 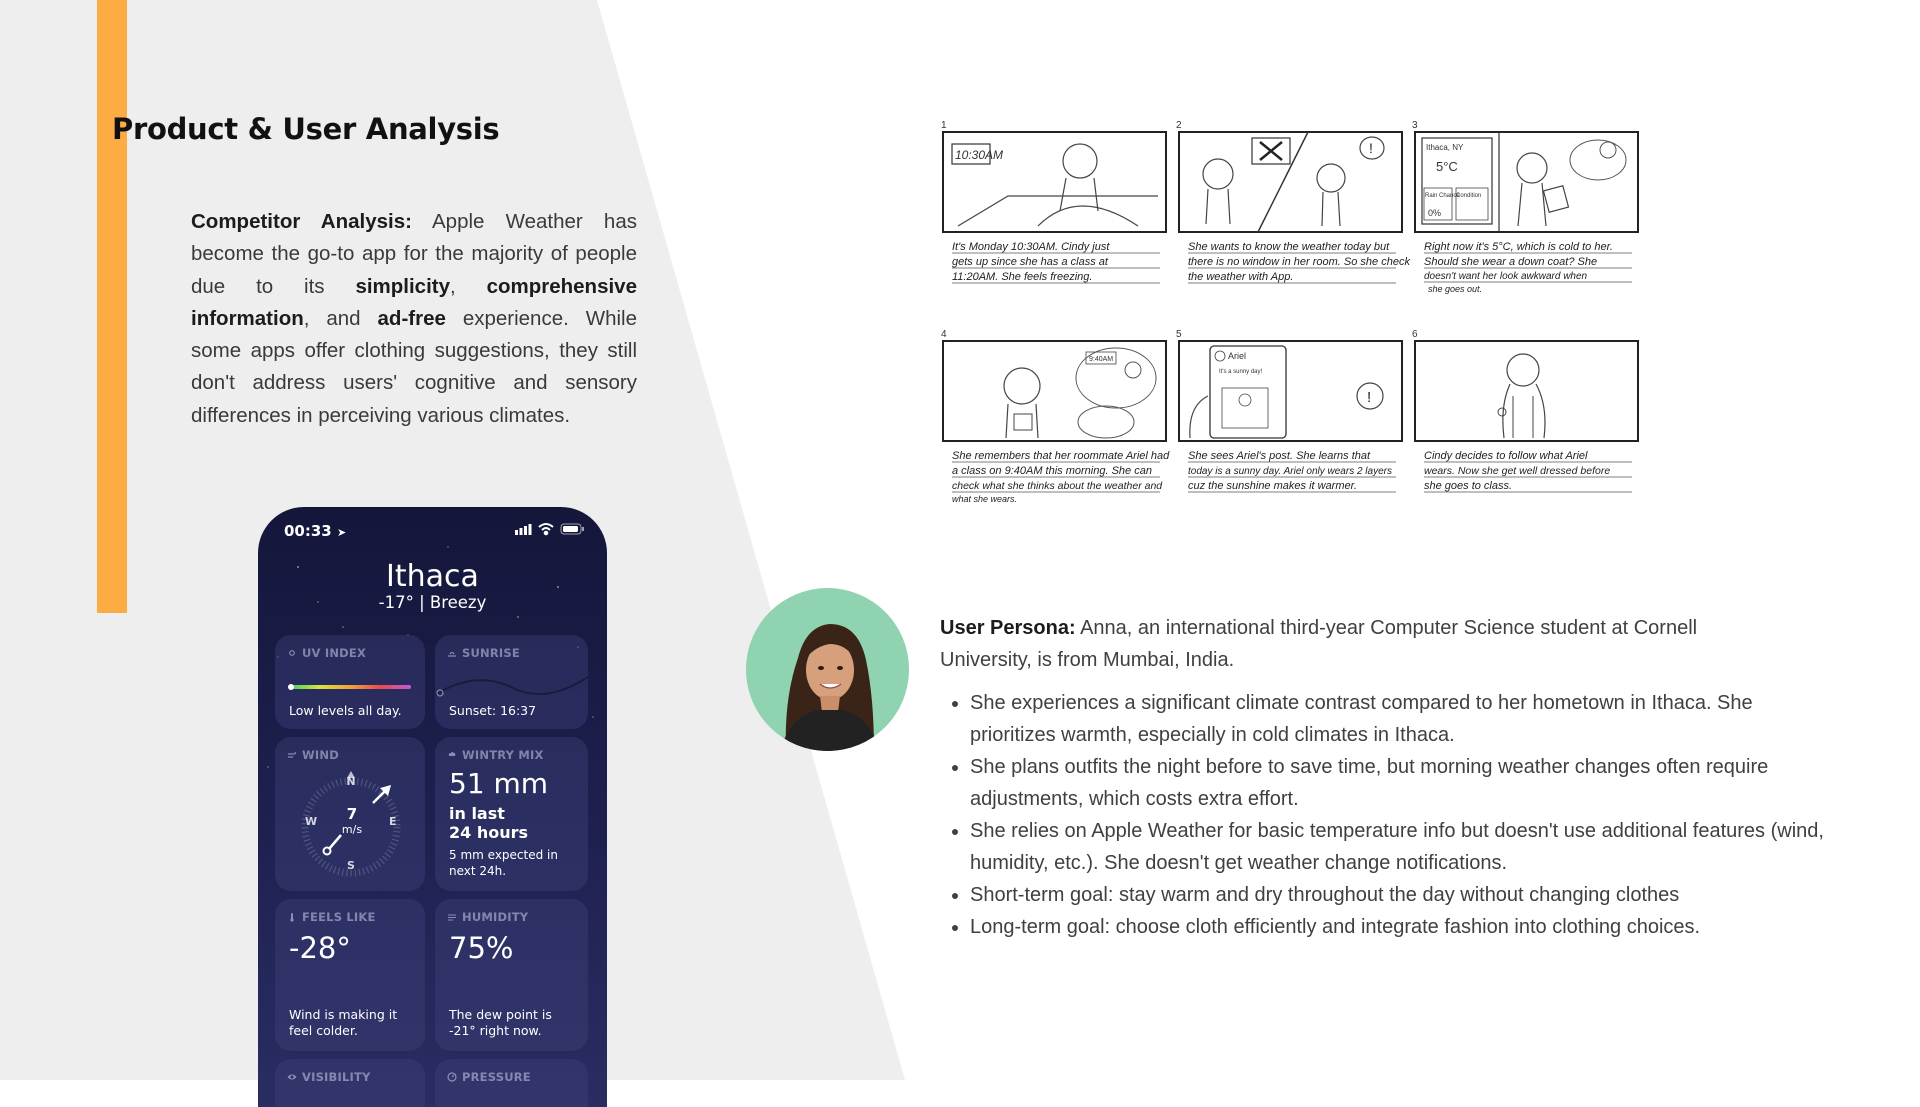 What do you see at coordinates (292, 653) in the screenshot?
I see `sun-icon` at bounding box center [292, 653].